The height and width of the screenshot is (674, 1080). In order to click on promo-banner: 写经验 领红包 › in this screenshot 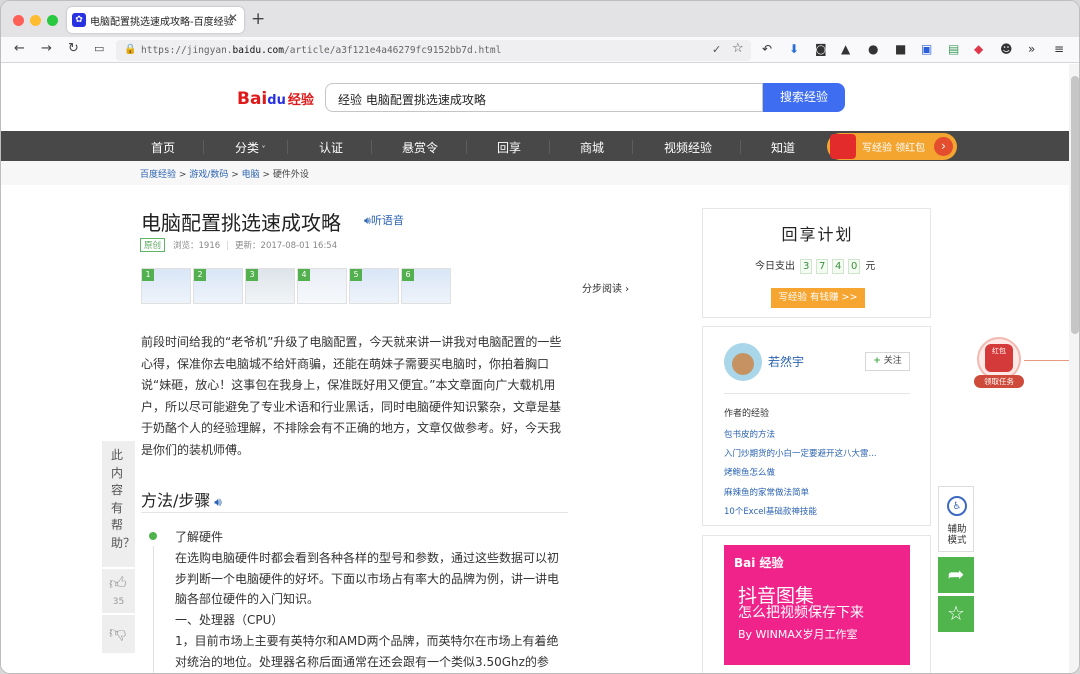, I will do `click(892, 146)`.